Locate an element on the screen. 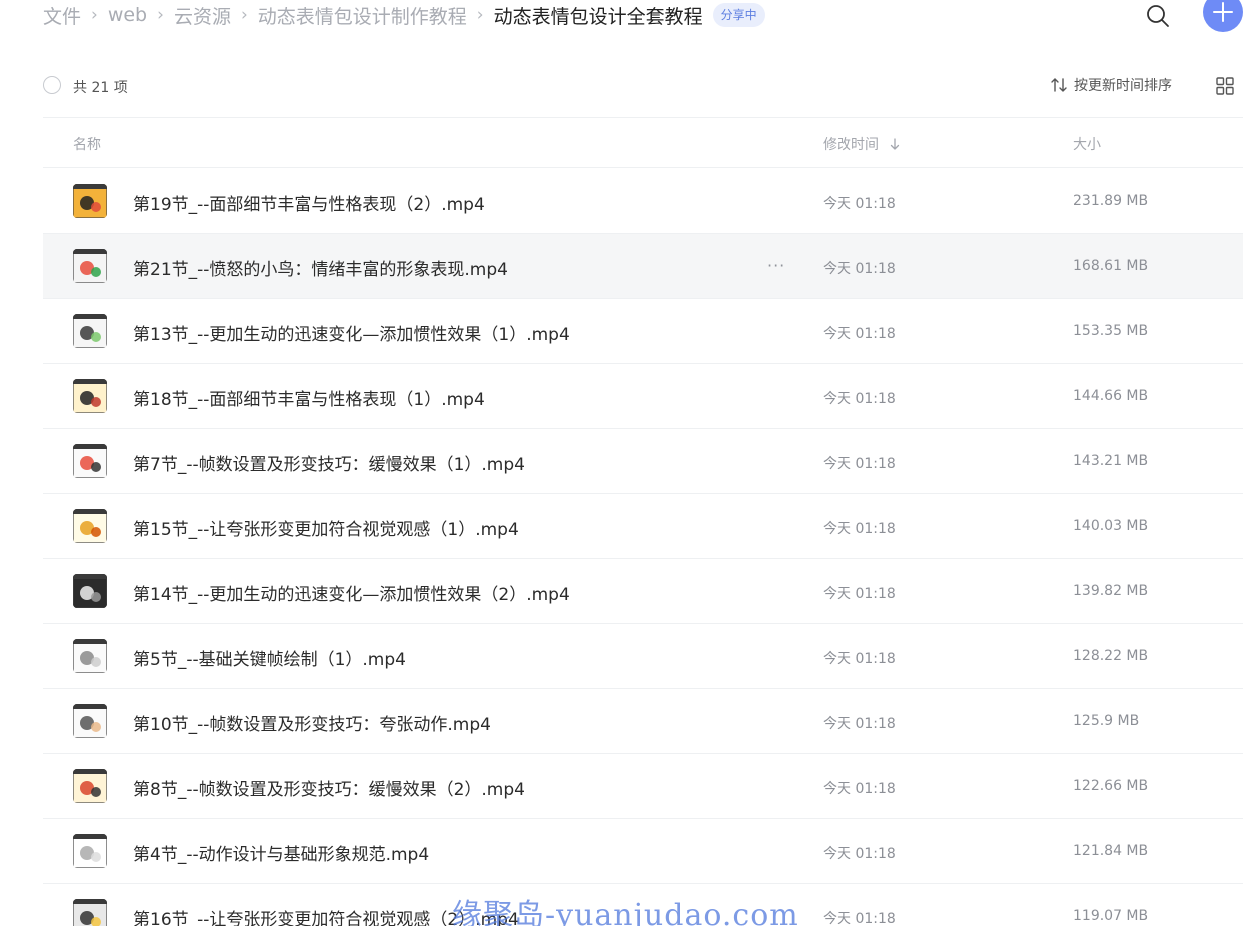 Image resolution: width=1253 pixels, height=926 pixels. file-name: 第19节_--面部细节丰富与性格表现（2）.mp4 is located at coordinates (309, 202).